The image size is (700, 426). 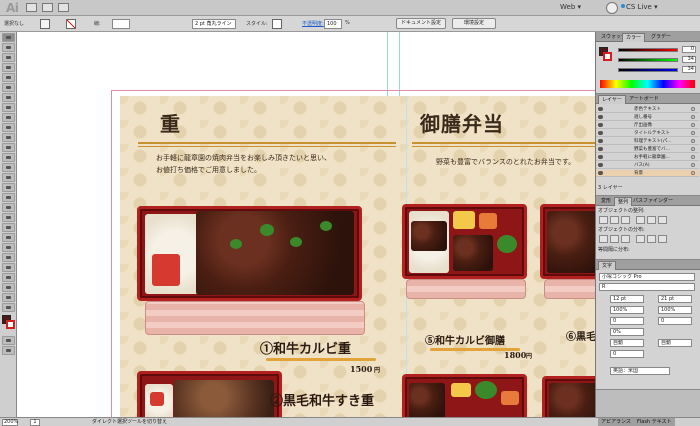 What do you see at coordinates (675, 343) in the screenshot?
I see `aki-right-input: 自動` at bounding box center [675, 343].